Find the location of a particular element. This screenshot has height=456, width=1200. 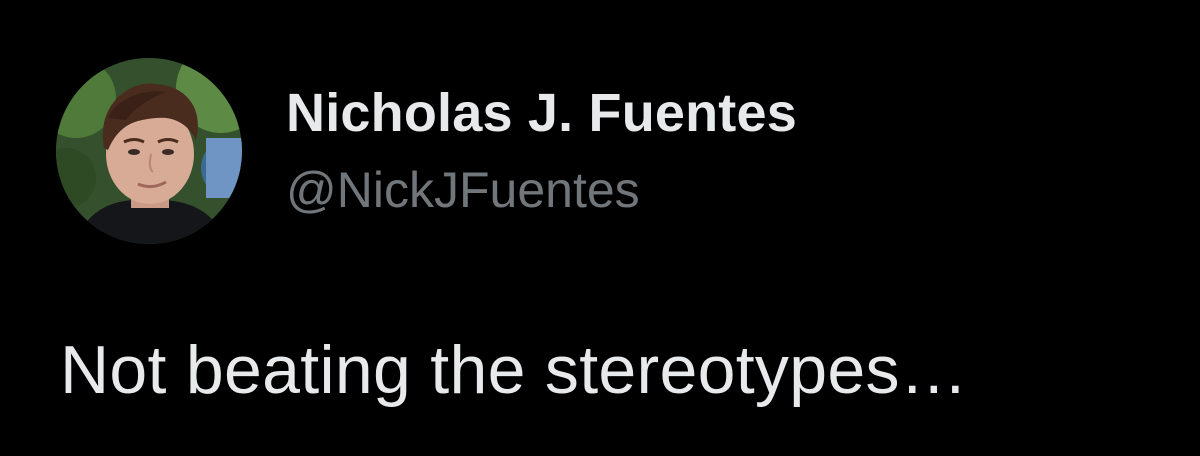

avatar-image is located at coordinates (149, 151).